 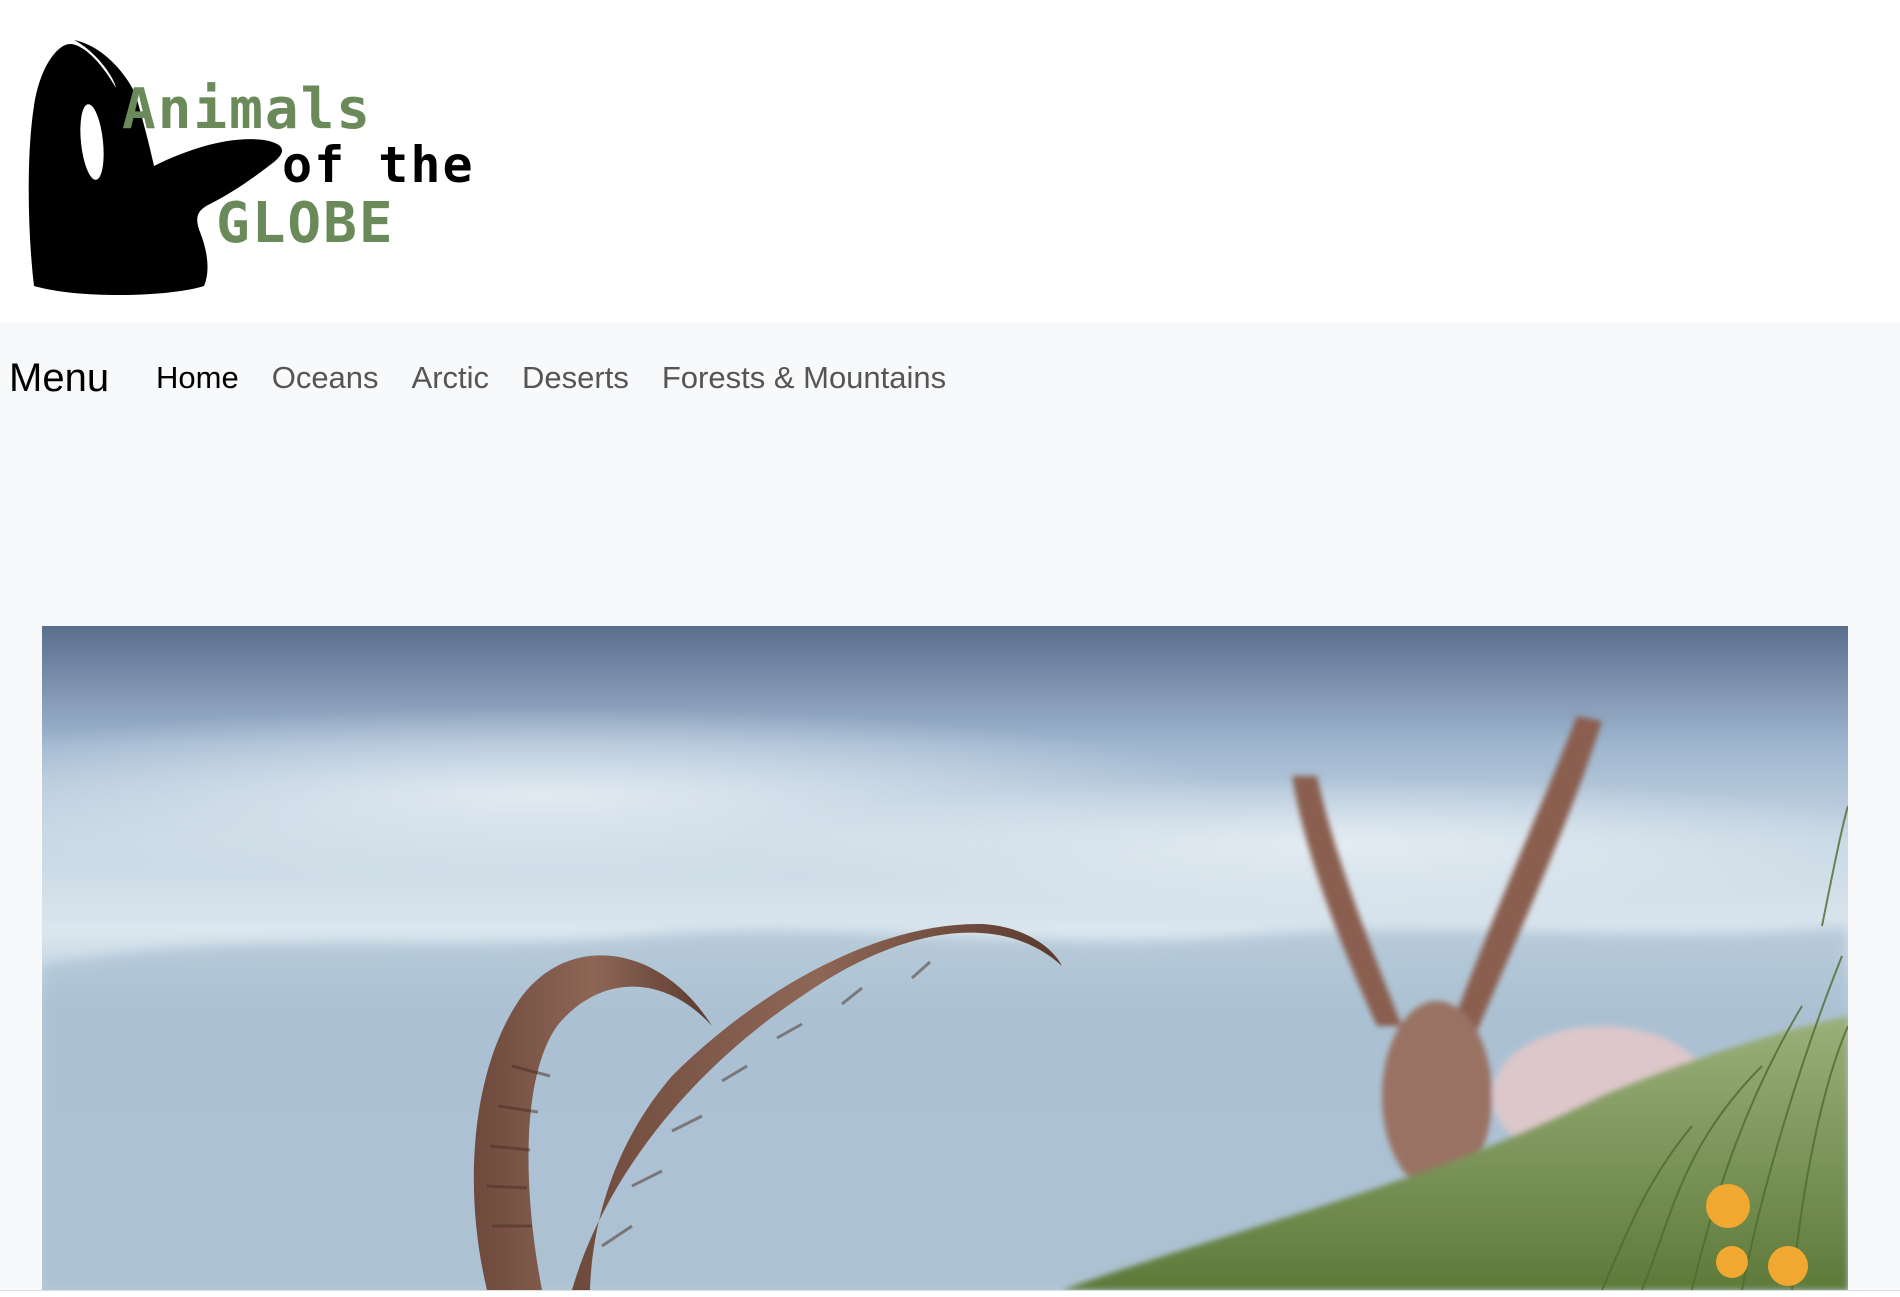 I want to click on site-logo: Animals of the GLOBE, so click(x=248, y=169).